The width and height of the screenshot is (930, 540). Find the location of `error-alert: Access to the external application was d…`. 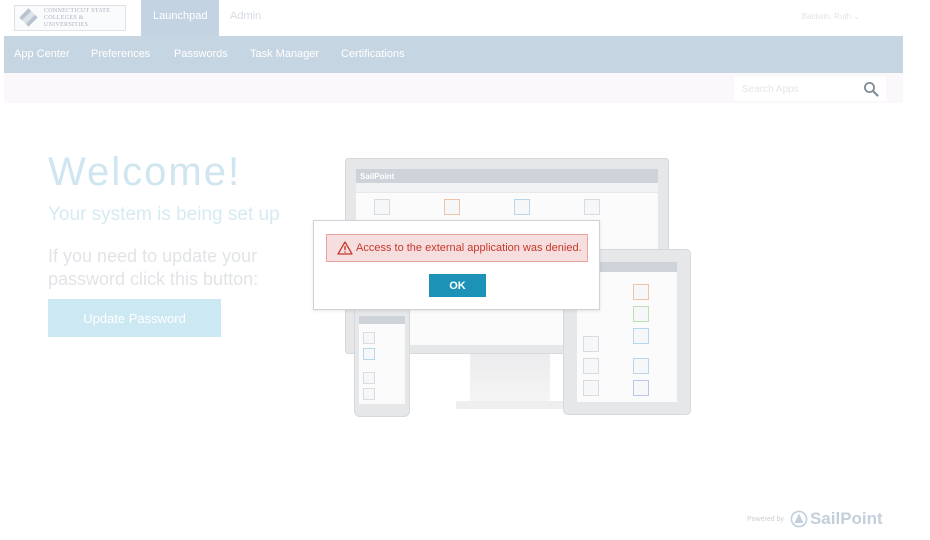

error-alert: Access to the external application was d… is located at coordinates (457, 248).